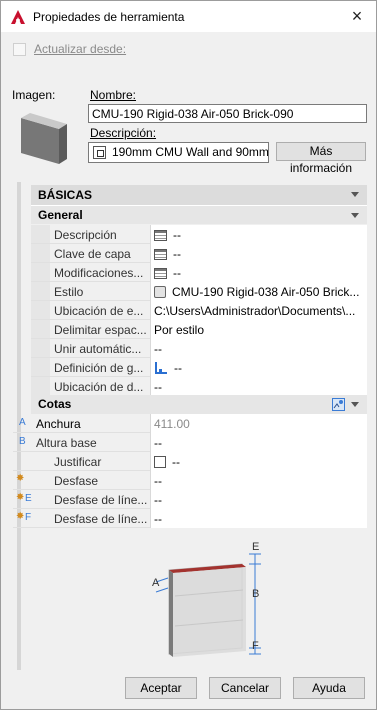 This screenshot has width=377, height=710. I want to click on name-label: Nombre:, so click(113, 95).